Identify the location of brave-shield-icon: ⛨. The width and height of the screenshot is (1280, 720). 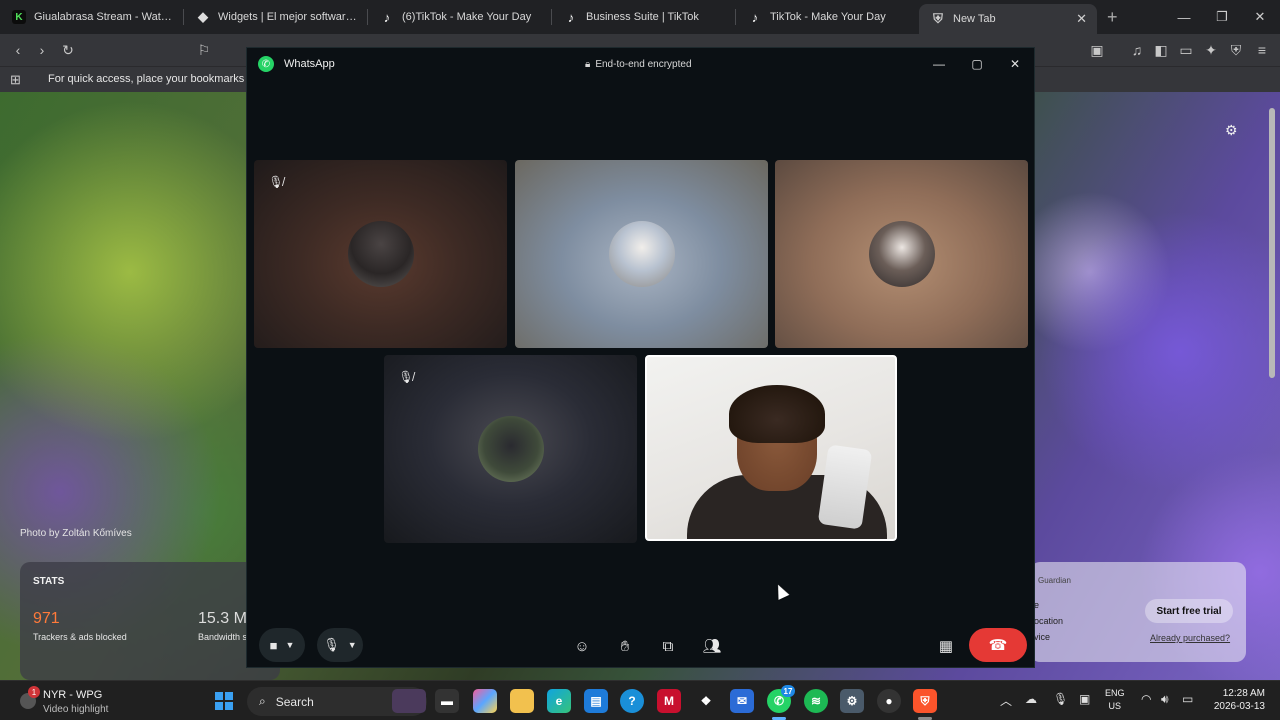
(938, 18).